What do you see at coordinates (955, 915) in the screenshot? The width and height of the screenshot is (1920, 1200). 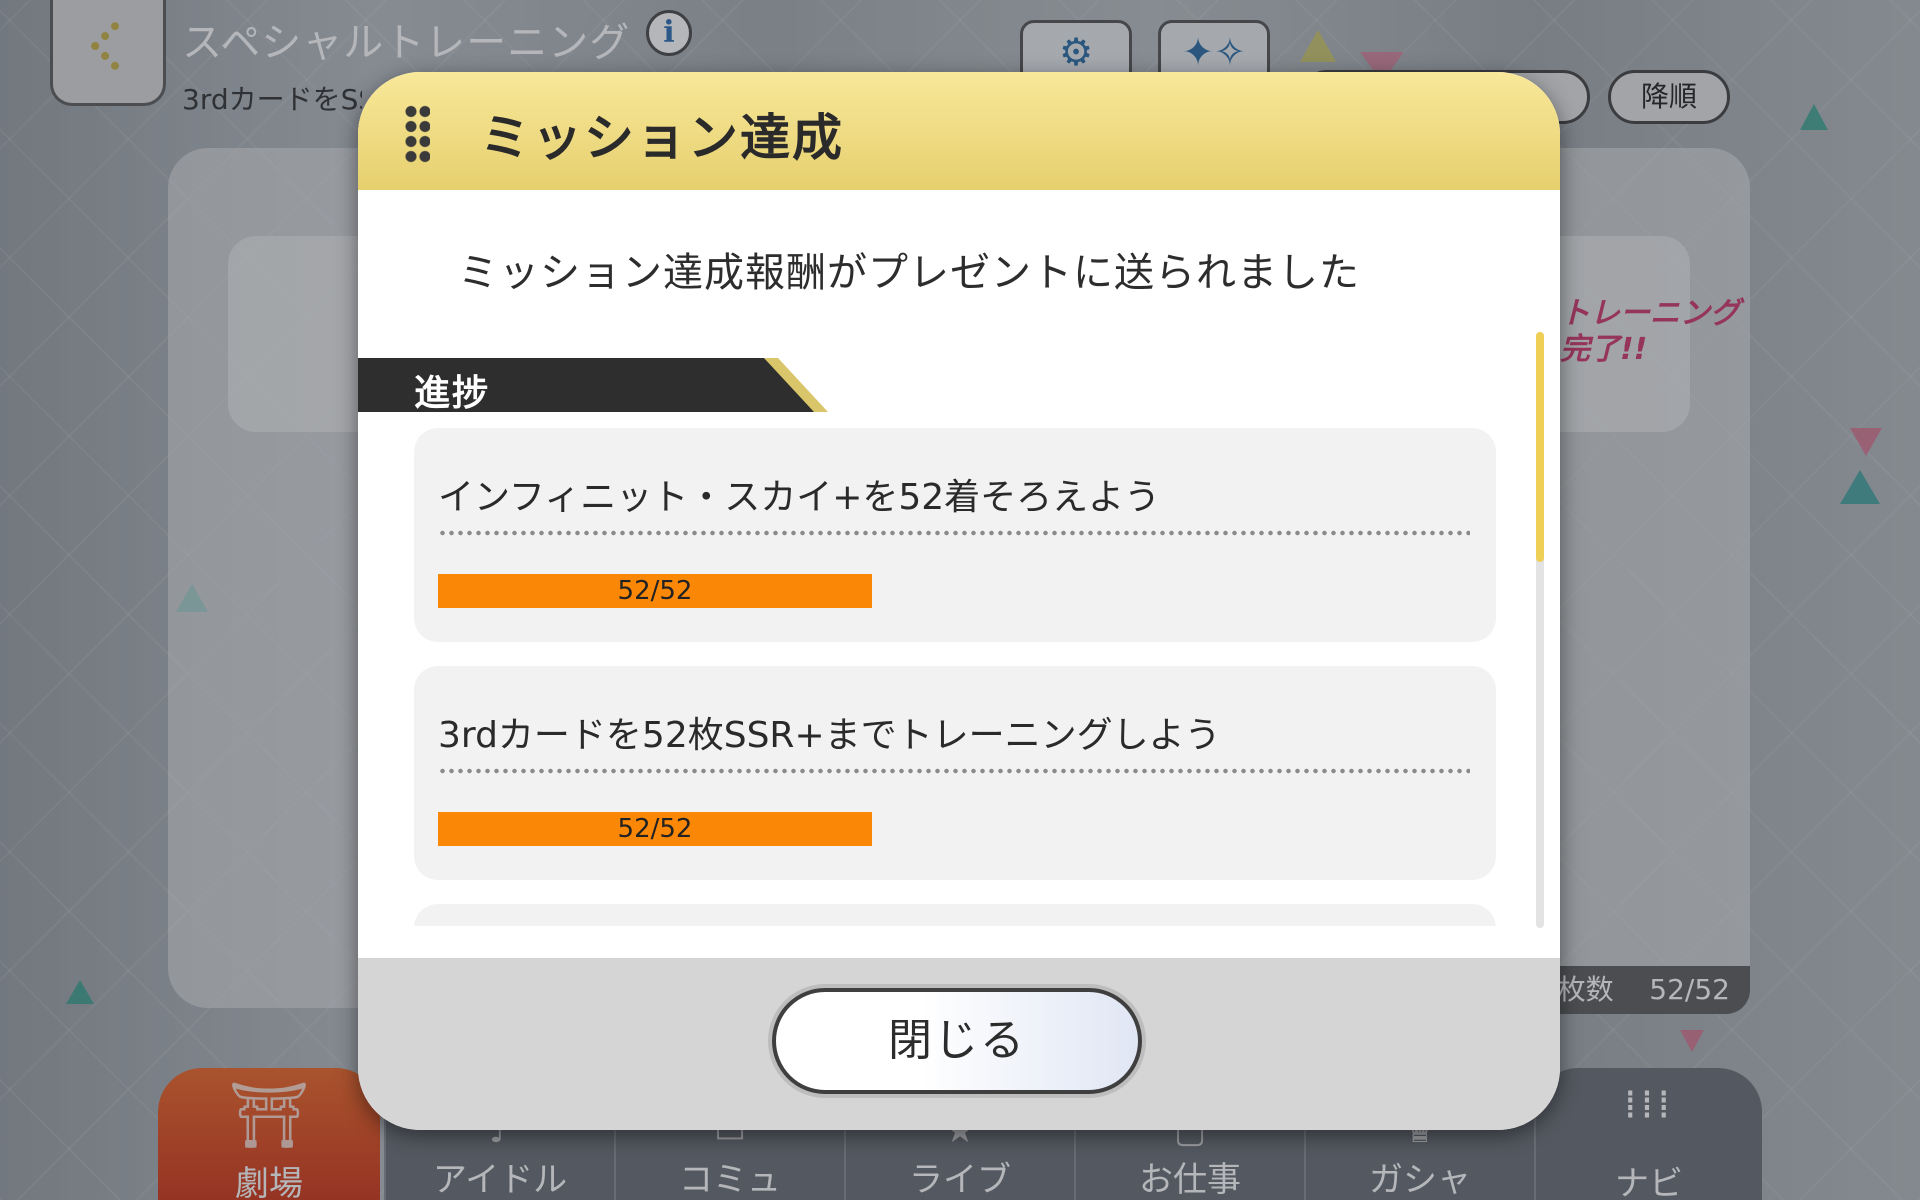 I see `mission-item` at bounding box center [955, 915].